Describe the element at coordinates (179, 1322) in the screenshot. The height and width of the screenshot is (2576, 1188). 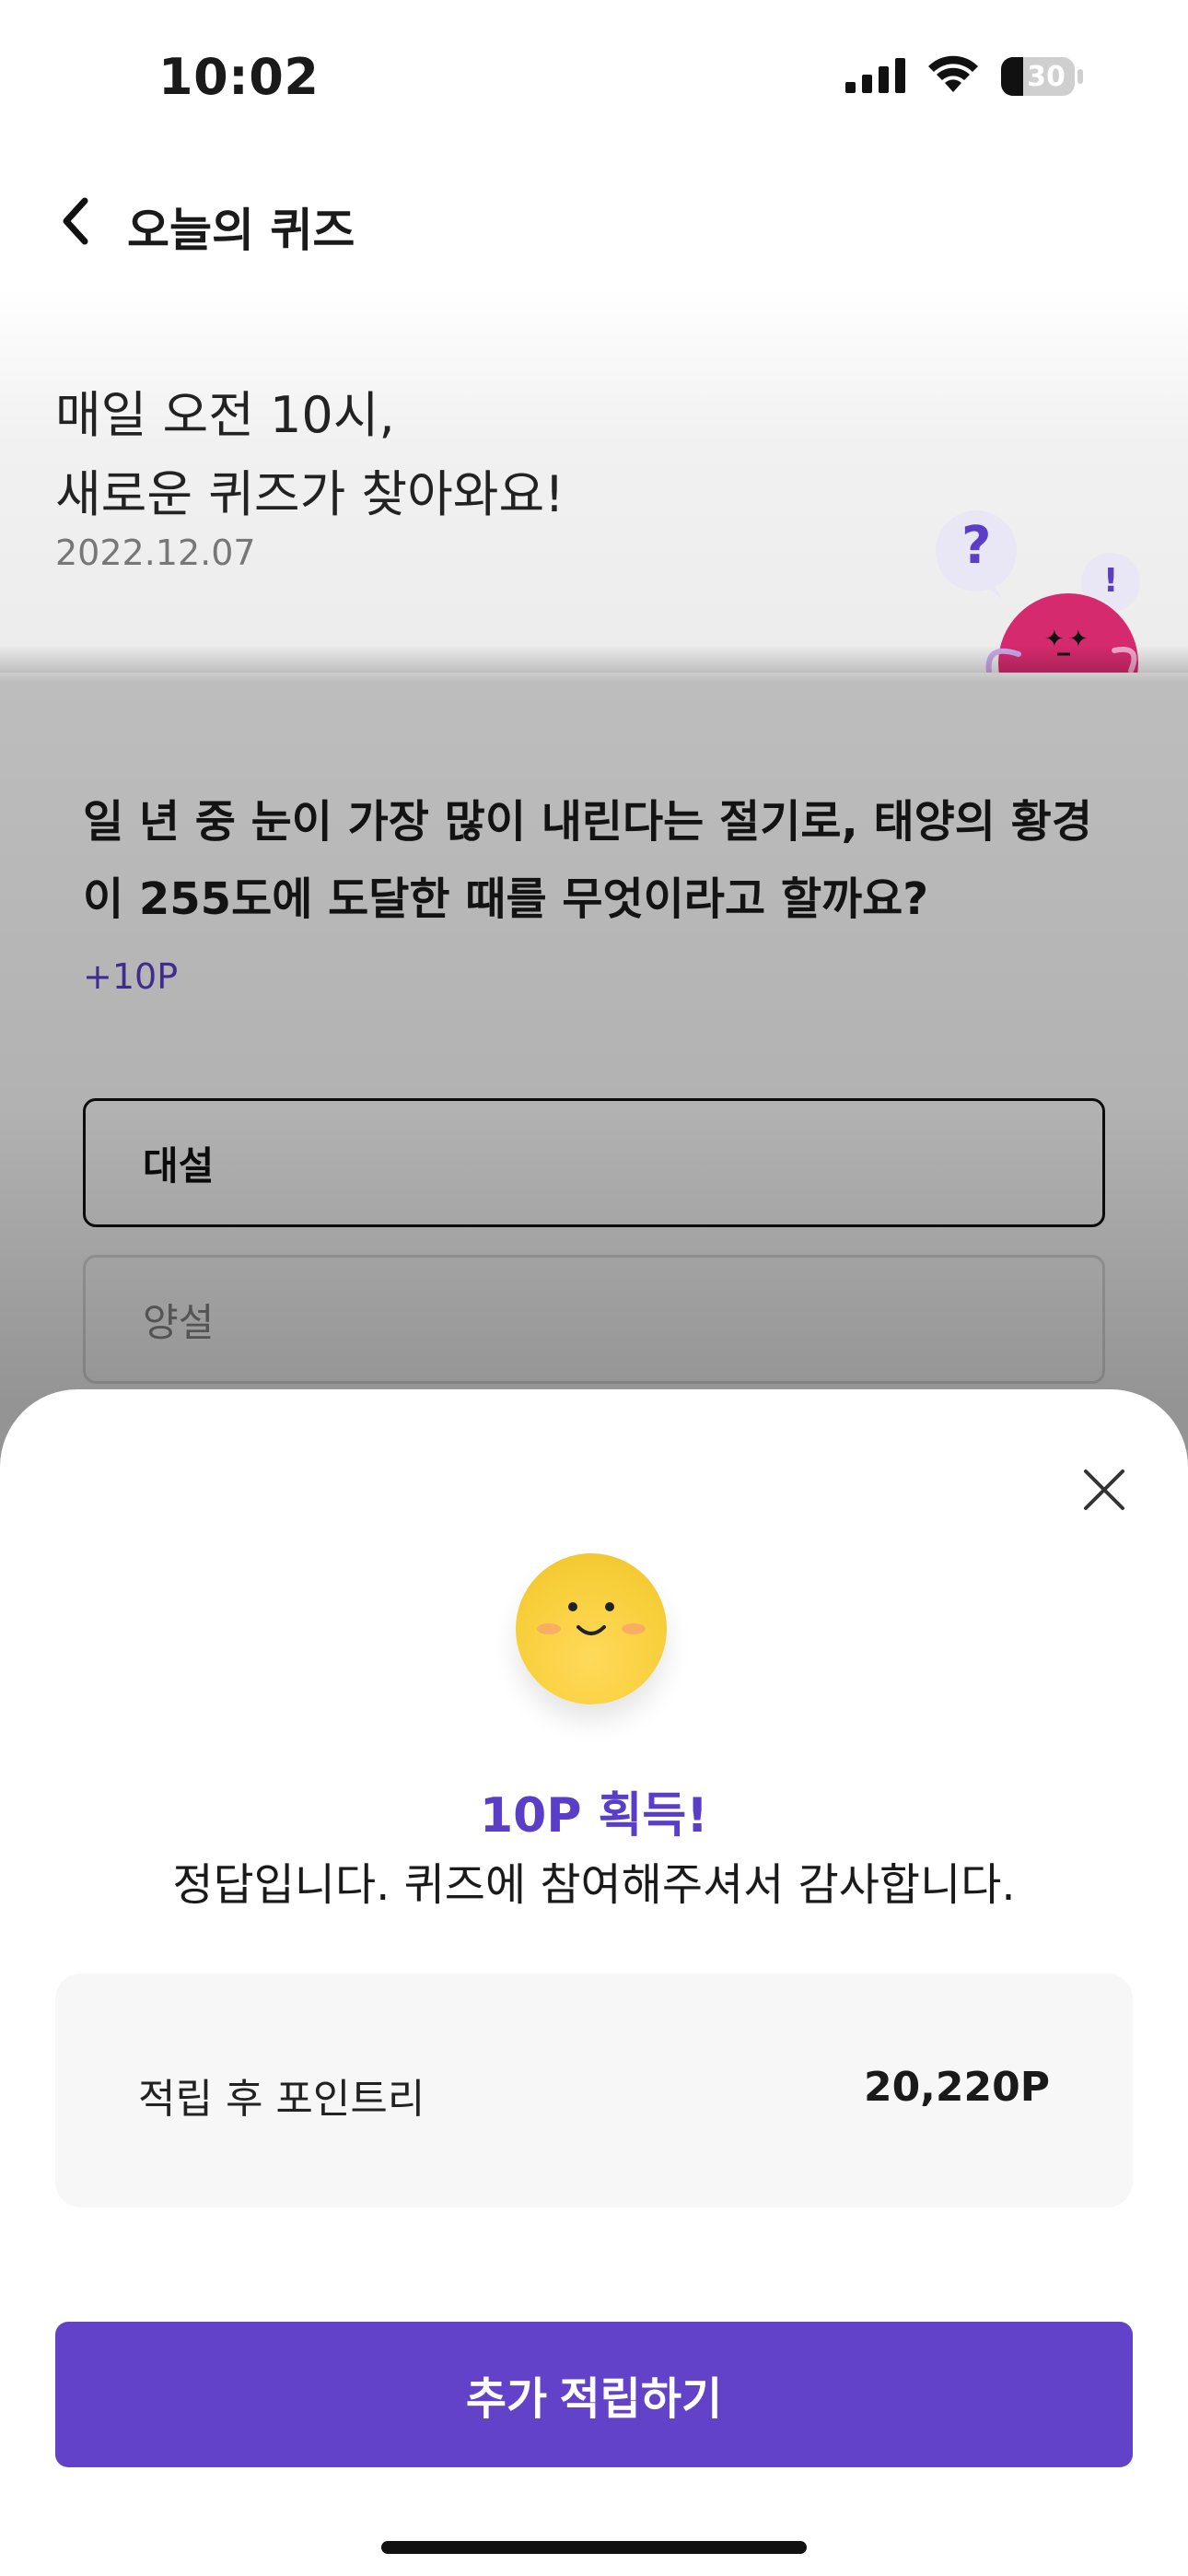
I see `answer-option-label: 양설` at that location.